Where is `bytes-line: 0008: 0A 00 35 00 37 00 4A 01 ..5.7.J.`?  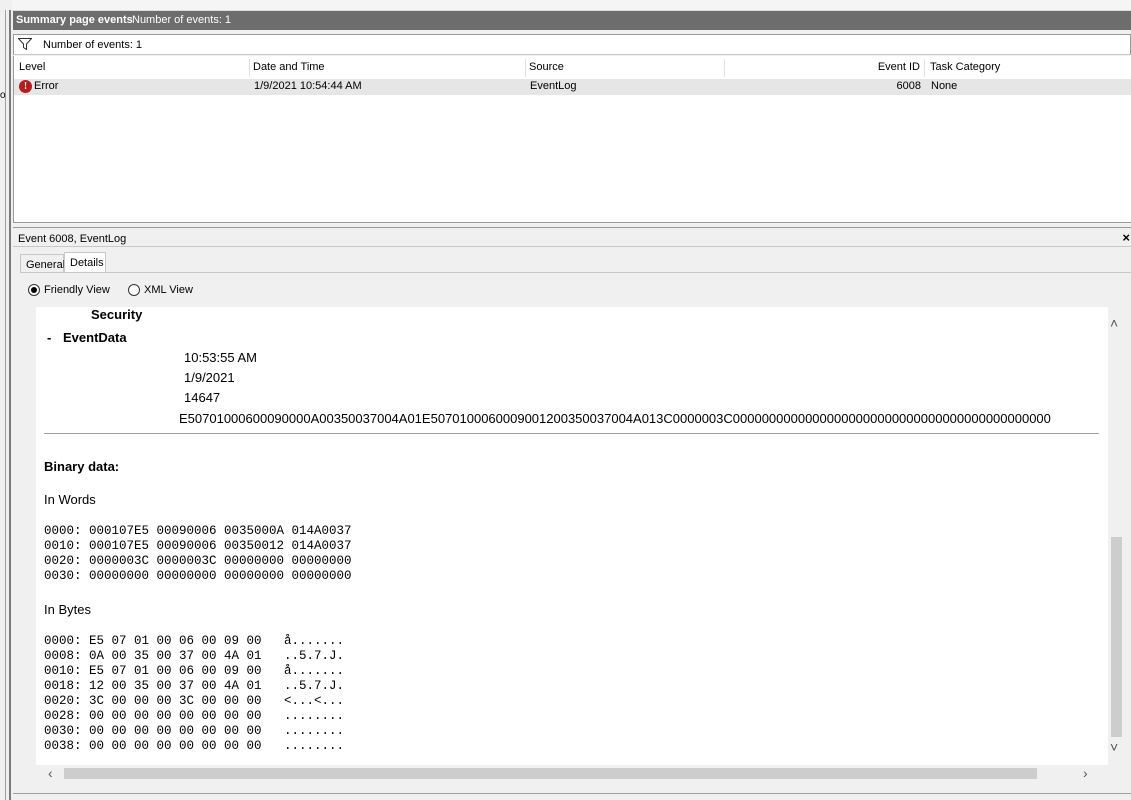
bytes-line: 0008: 0A 00 35 00 37 00 4A 01 ..5.7.J. is located at coordinates (194, 656).